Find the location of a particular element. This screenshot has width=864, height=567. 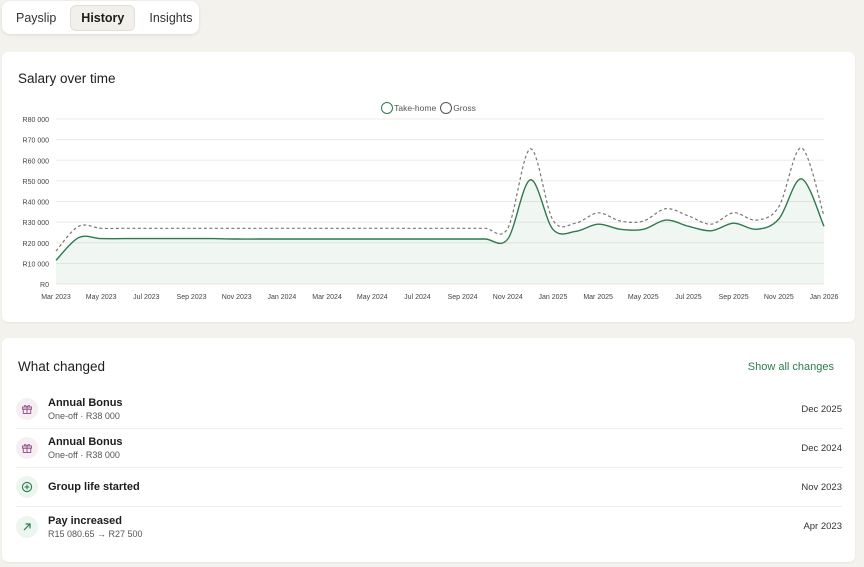

change-date: Apr 2023 is located at coordinates (822, 526).